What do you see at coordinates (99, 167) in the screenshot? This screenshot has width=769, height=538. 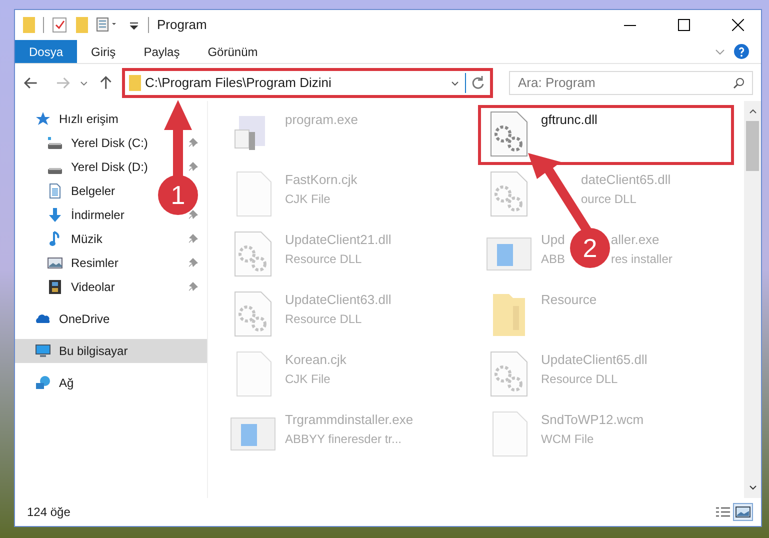 I see `sidebar-item: Yerel Disk (D:)` at bounding box center [99, 167].